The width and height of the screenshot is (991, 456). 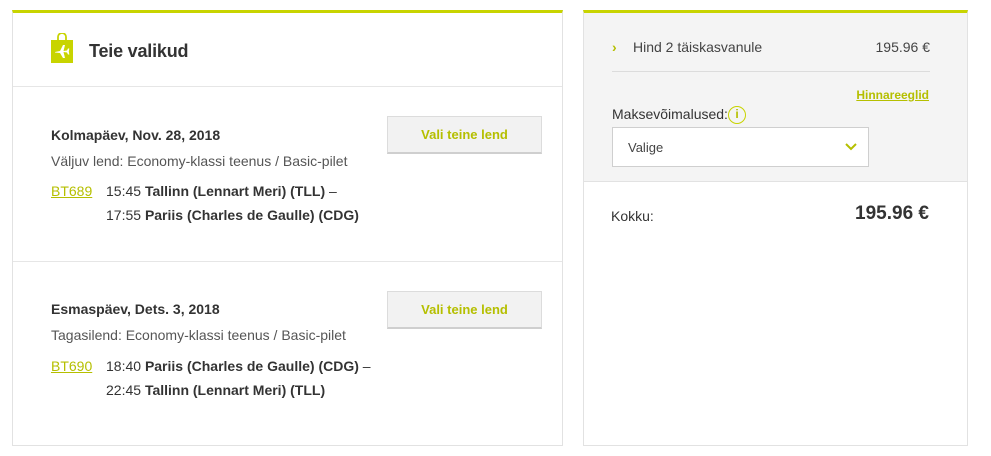 What do you see at coordinates (235, 390) in the screenshot?
I see `arrival-place: Tallinn (Lennart Meri) (TLL)` at bounding box center [235, 390].